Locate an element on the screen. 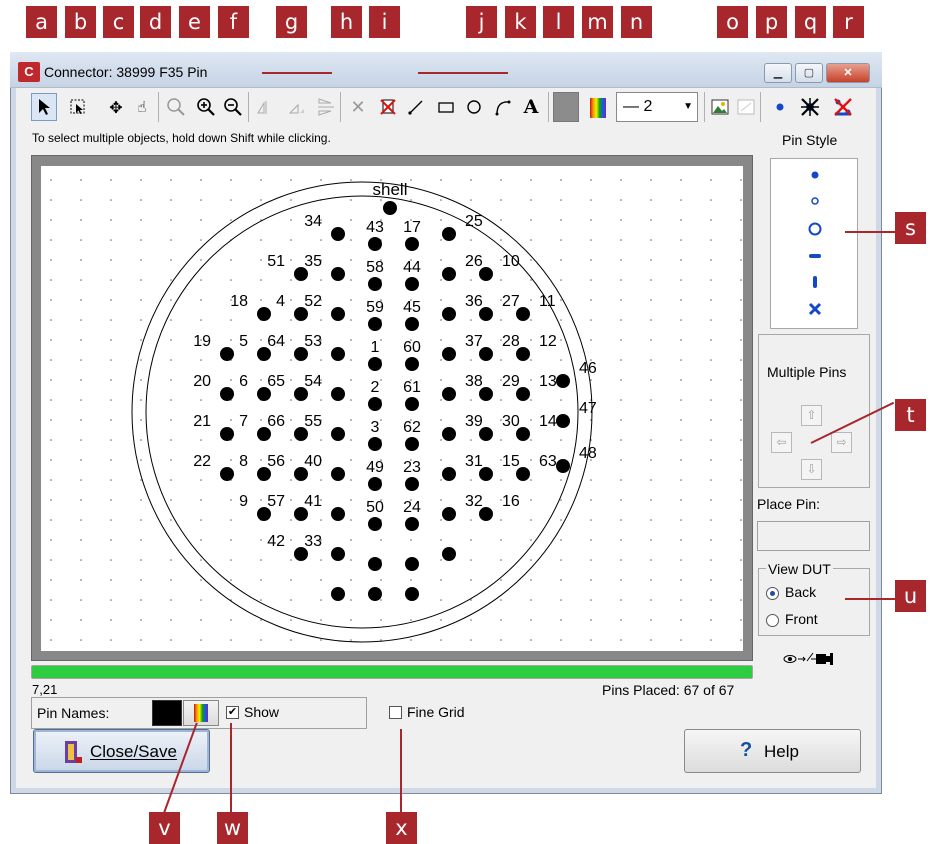  pin-style-small-ring-icon is located at coordinates (815, 201).